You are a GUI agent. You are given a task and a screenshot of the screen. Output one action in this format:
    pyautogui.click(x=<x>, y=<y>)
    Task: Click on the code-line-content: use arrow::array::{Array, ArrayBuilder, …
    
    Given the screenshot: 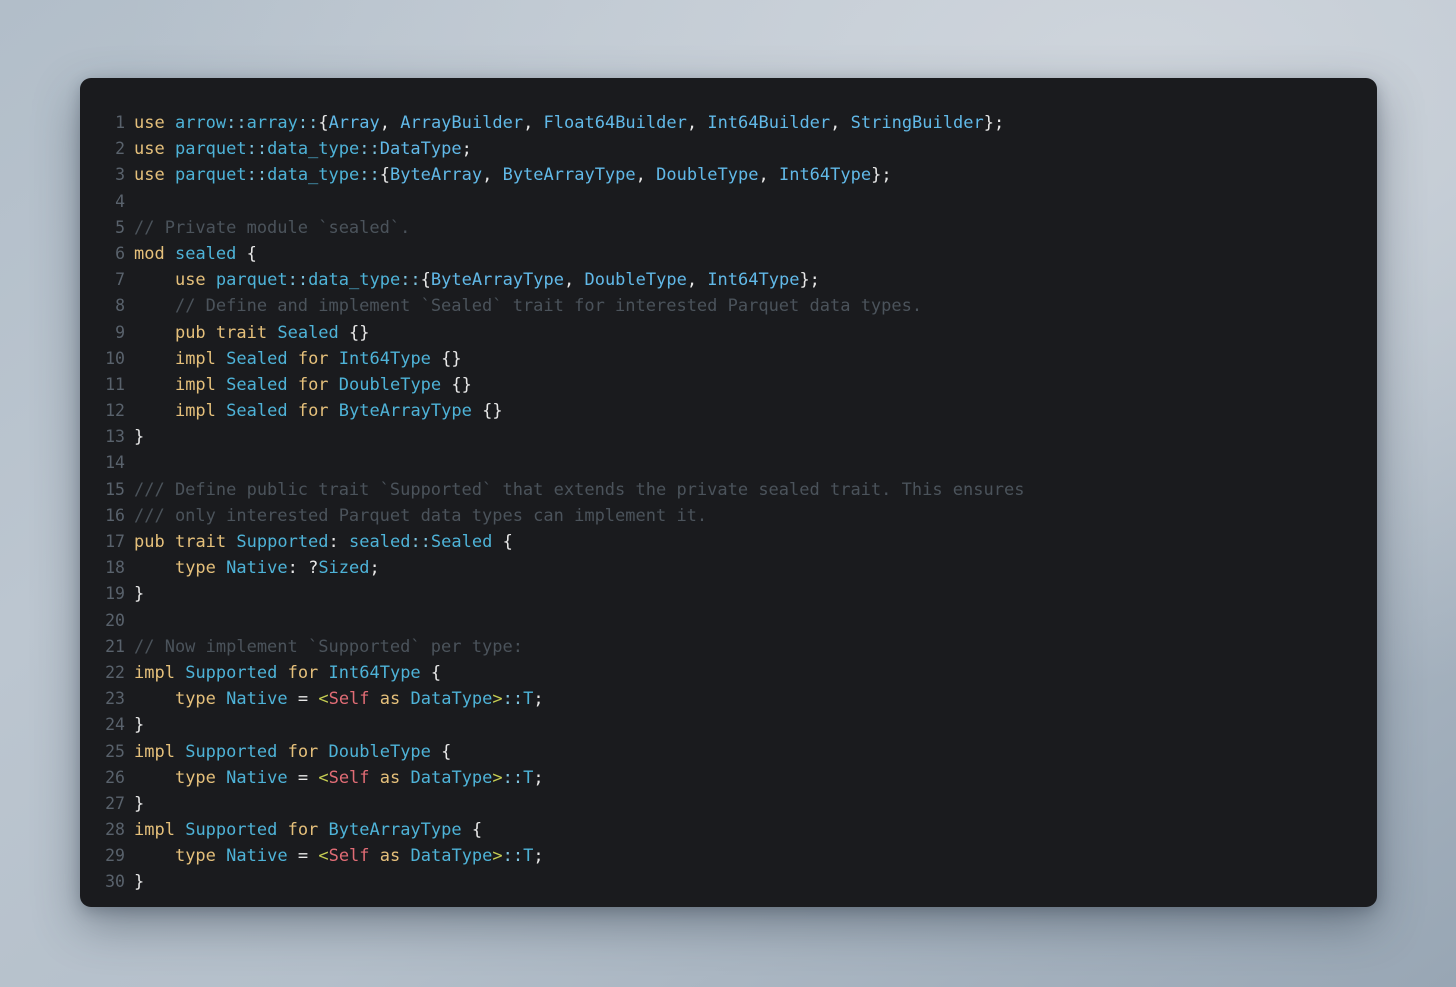 What is the action you would take?
    pyautogui.click(x=755, y=123)
    